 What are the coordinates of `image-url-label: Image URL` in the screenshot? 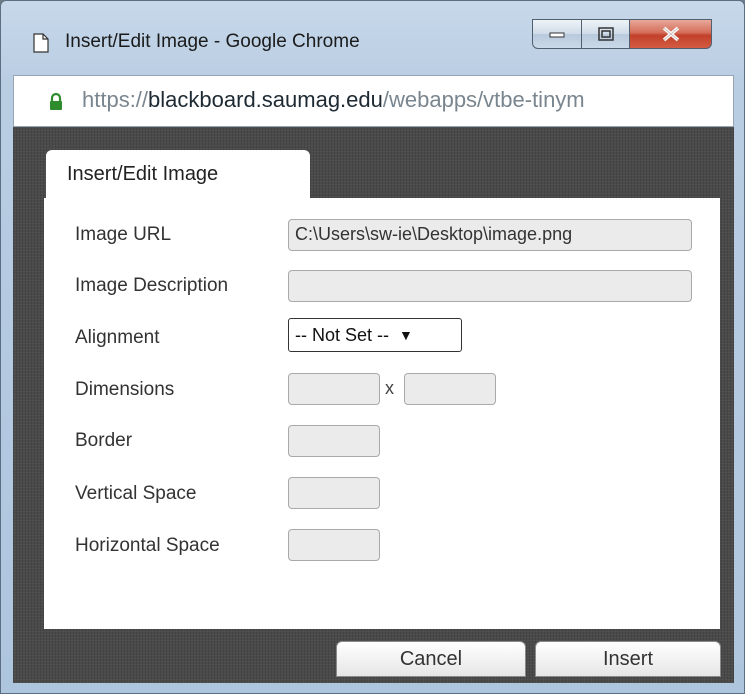 It's located at (123, 234).